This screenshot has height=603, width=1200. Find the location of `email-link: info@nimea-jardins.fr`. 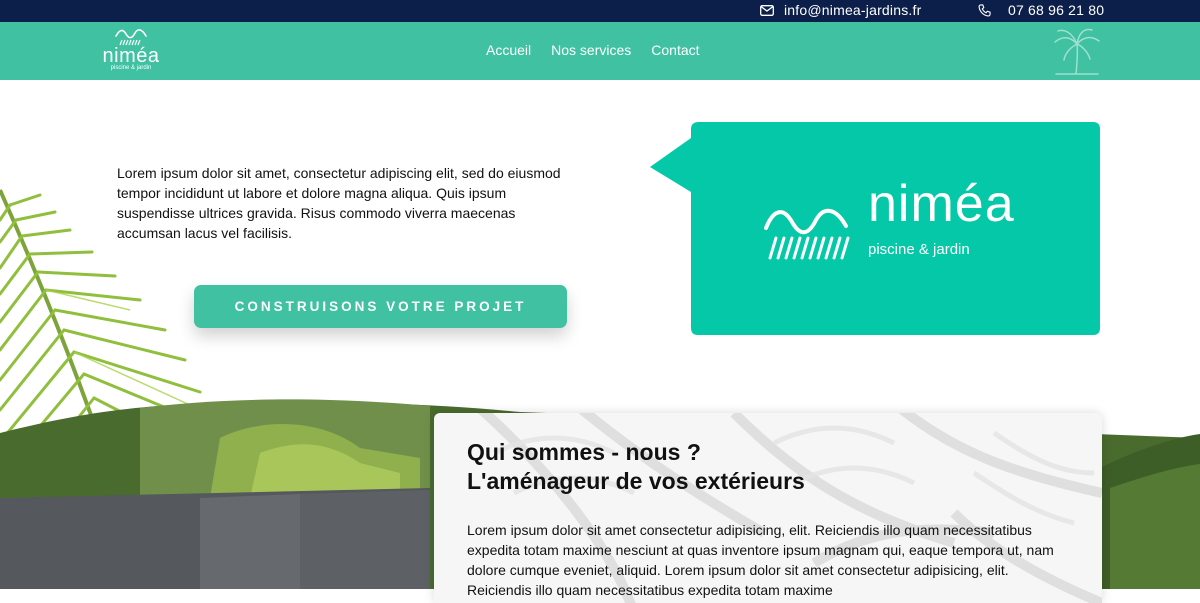

email-link: info@nimea-jardins.fr is located at coordinates (852, 10).